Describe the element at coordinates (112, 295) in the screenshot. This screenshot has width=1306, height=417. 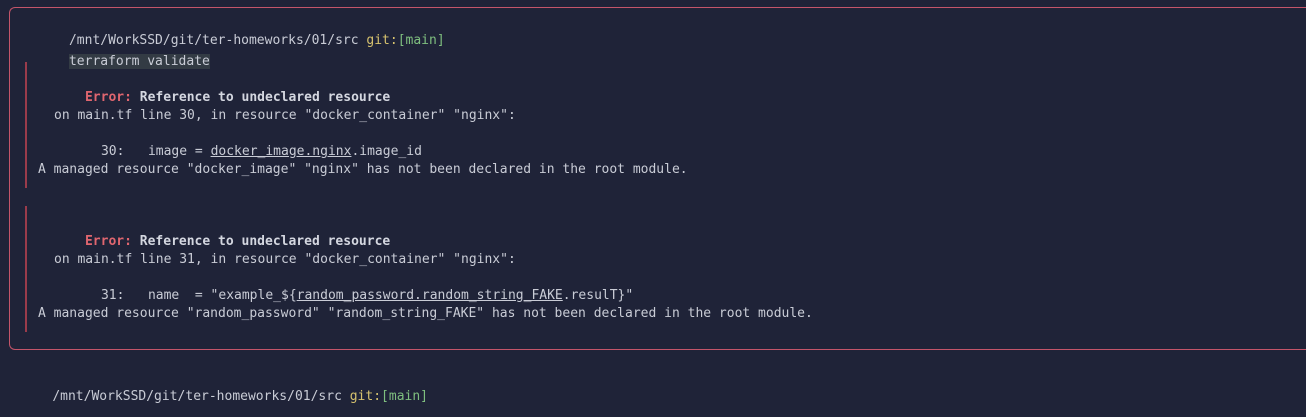
I see `code-line-number: 31:` at that location.